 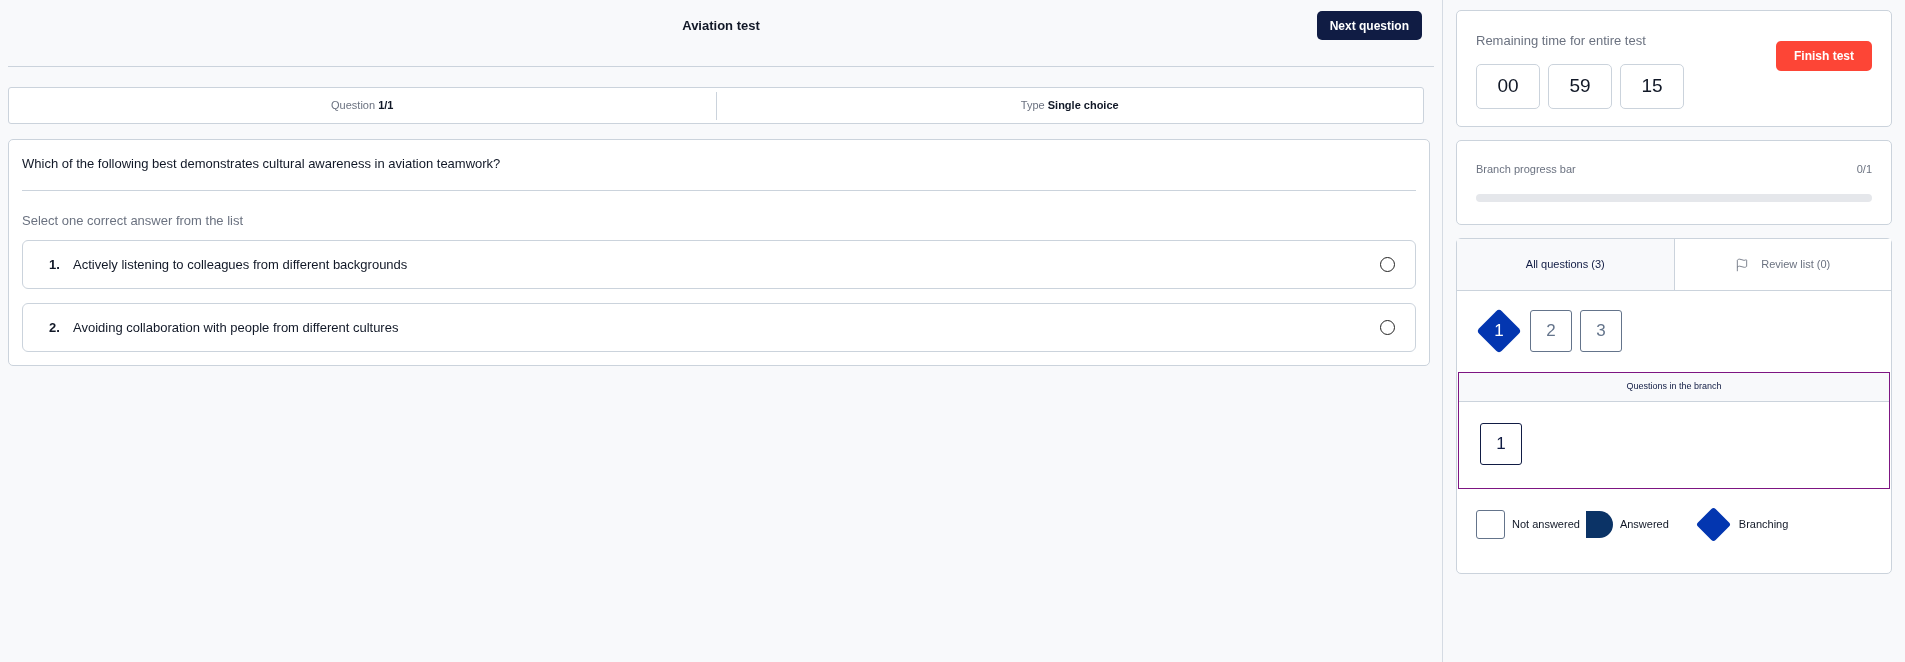 What do you see at coordinates (236, 327) in the screenshot?
I see `option-text: Avoiding collaboration with people from different cultures` at bounding box center [236, 327].